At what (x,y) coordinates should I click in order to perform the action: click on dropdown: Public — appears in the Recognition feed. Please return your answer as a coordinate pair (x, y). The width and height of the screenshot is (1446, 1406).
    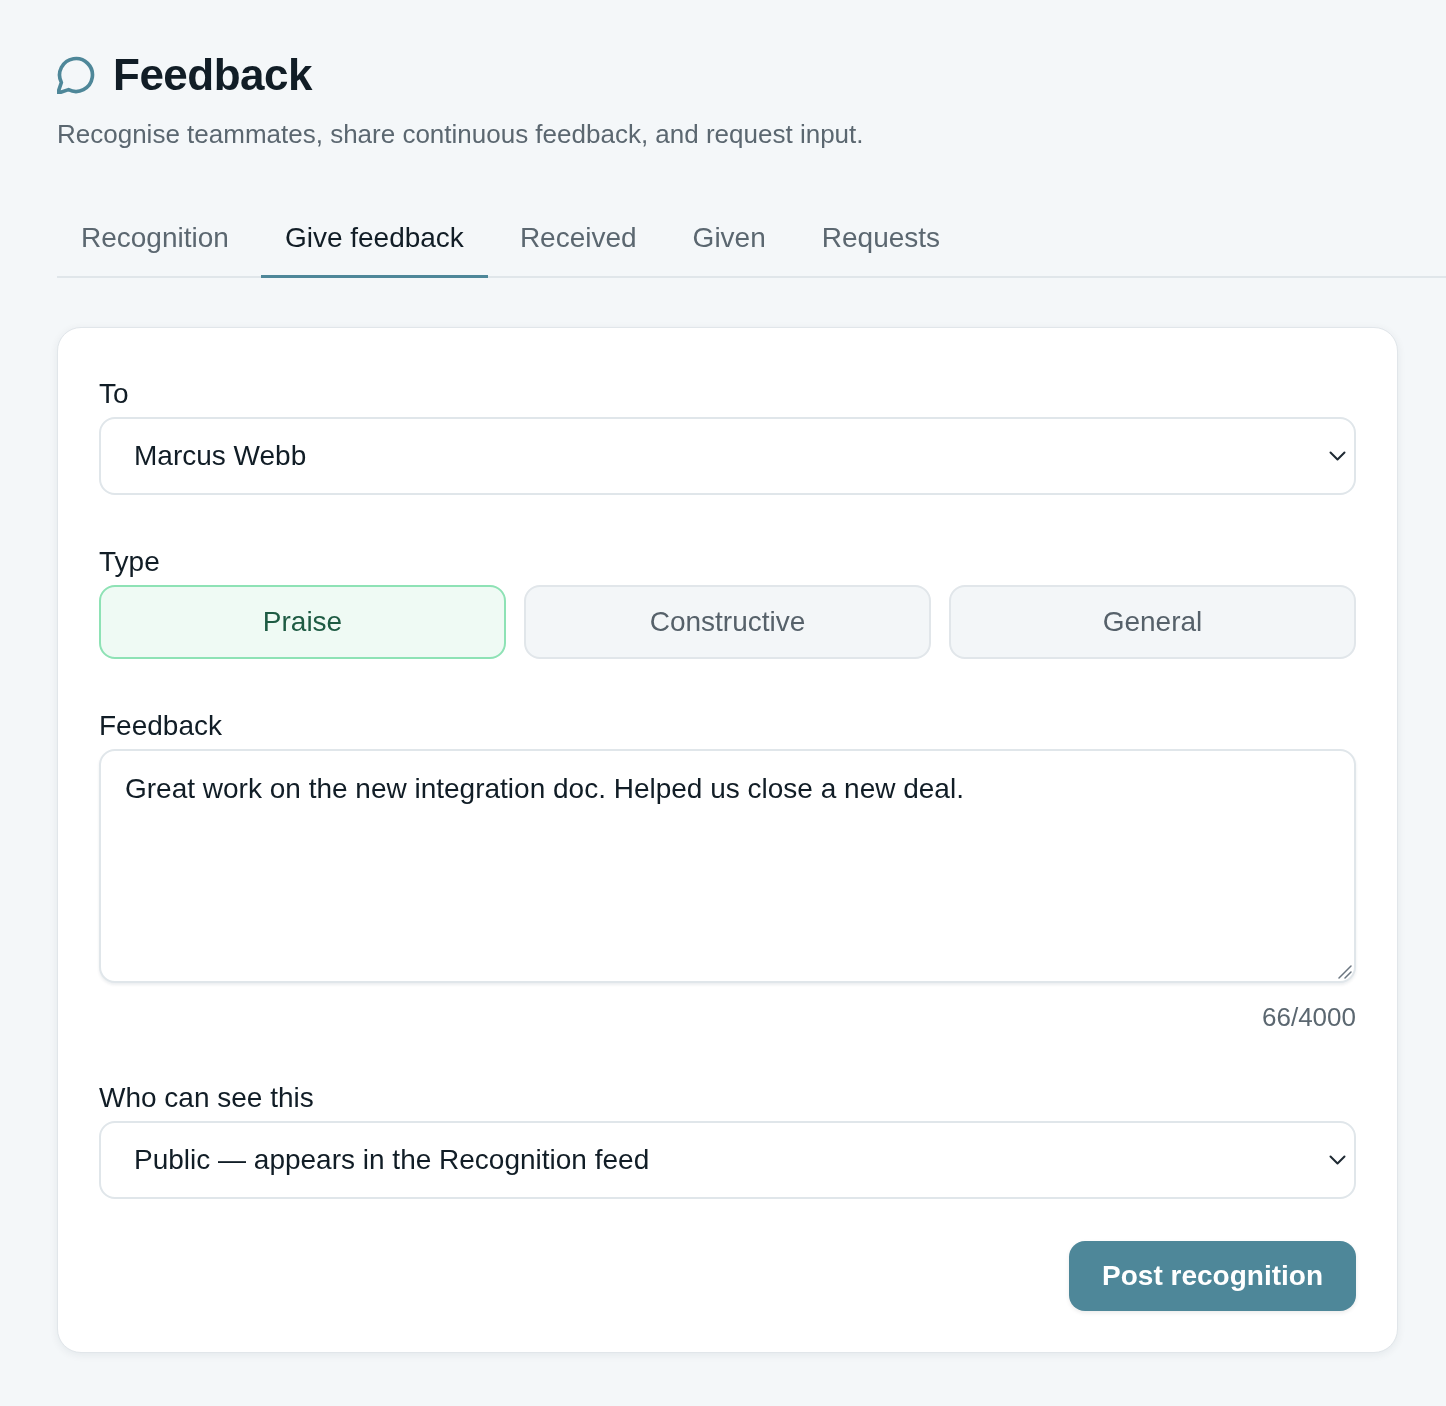
    Looking at the image, I should click on (727, 1160).